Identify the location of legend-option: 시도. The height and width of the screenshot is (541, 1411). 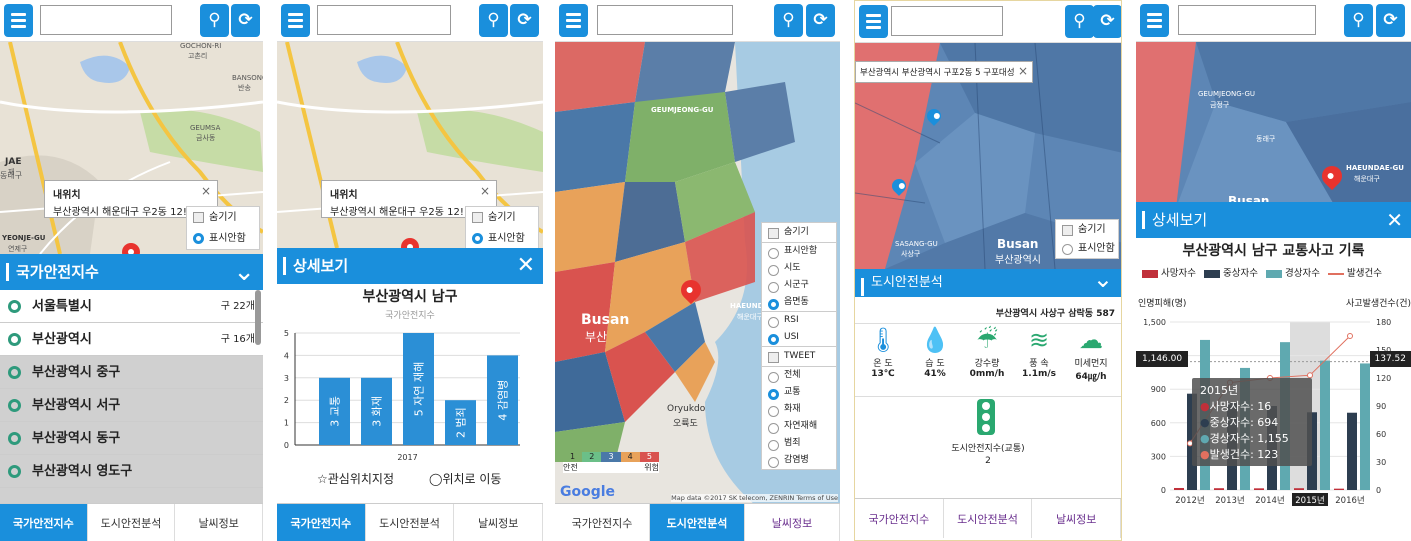
(799, 268).